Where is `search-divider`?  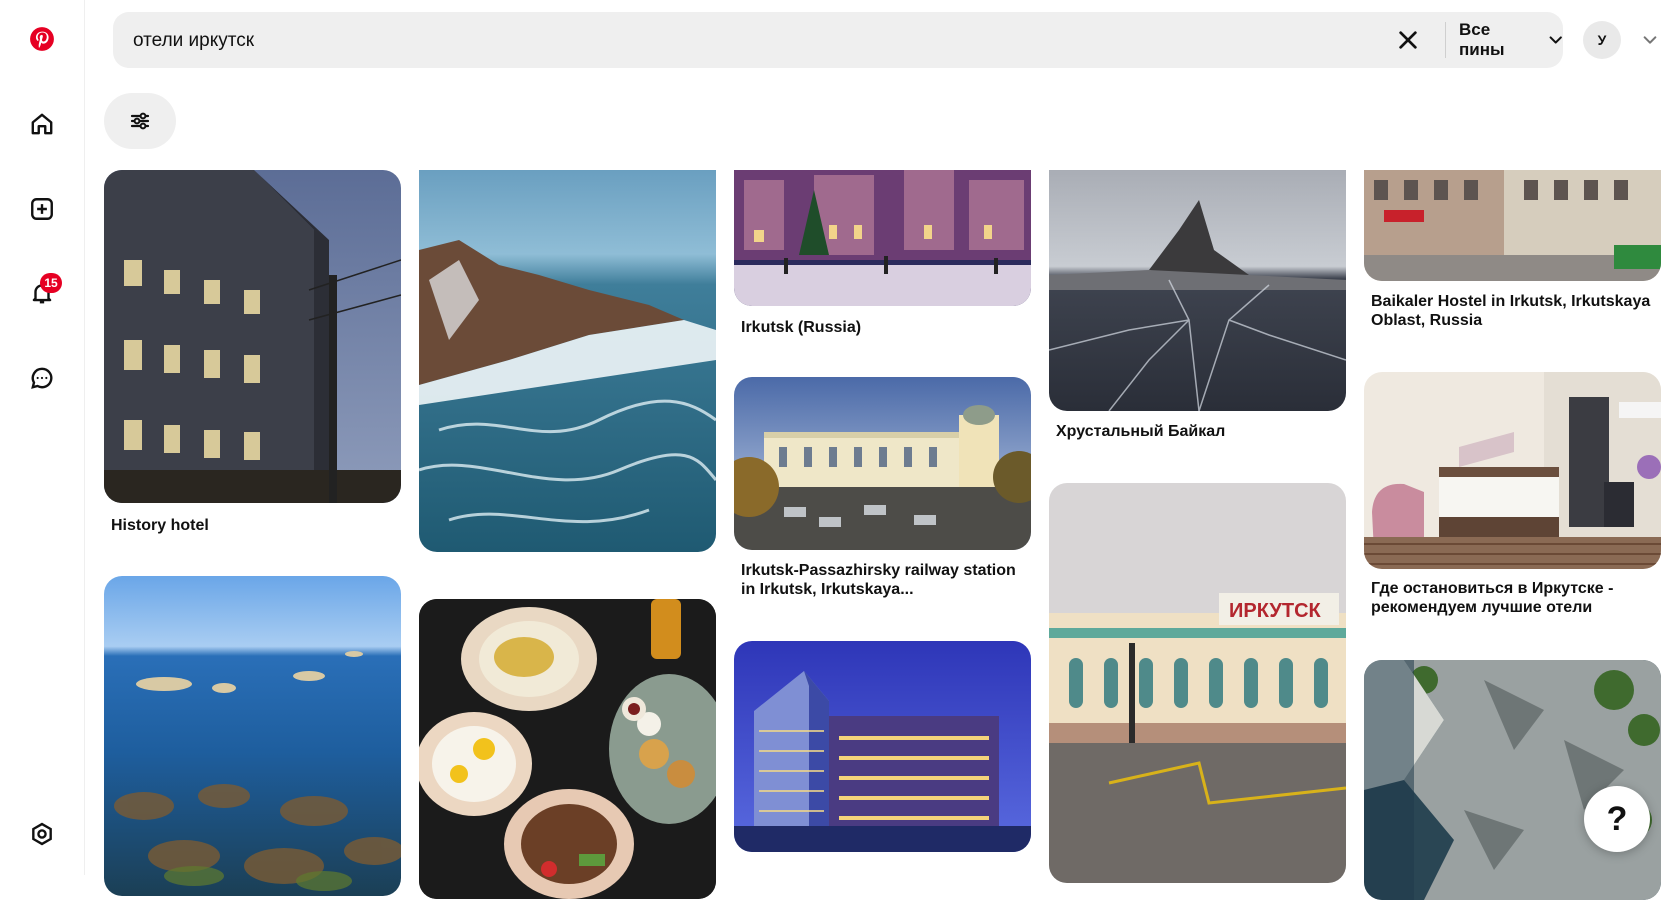 search-divider is located at coordinates (1445, 40).